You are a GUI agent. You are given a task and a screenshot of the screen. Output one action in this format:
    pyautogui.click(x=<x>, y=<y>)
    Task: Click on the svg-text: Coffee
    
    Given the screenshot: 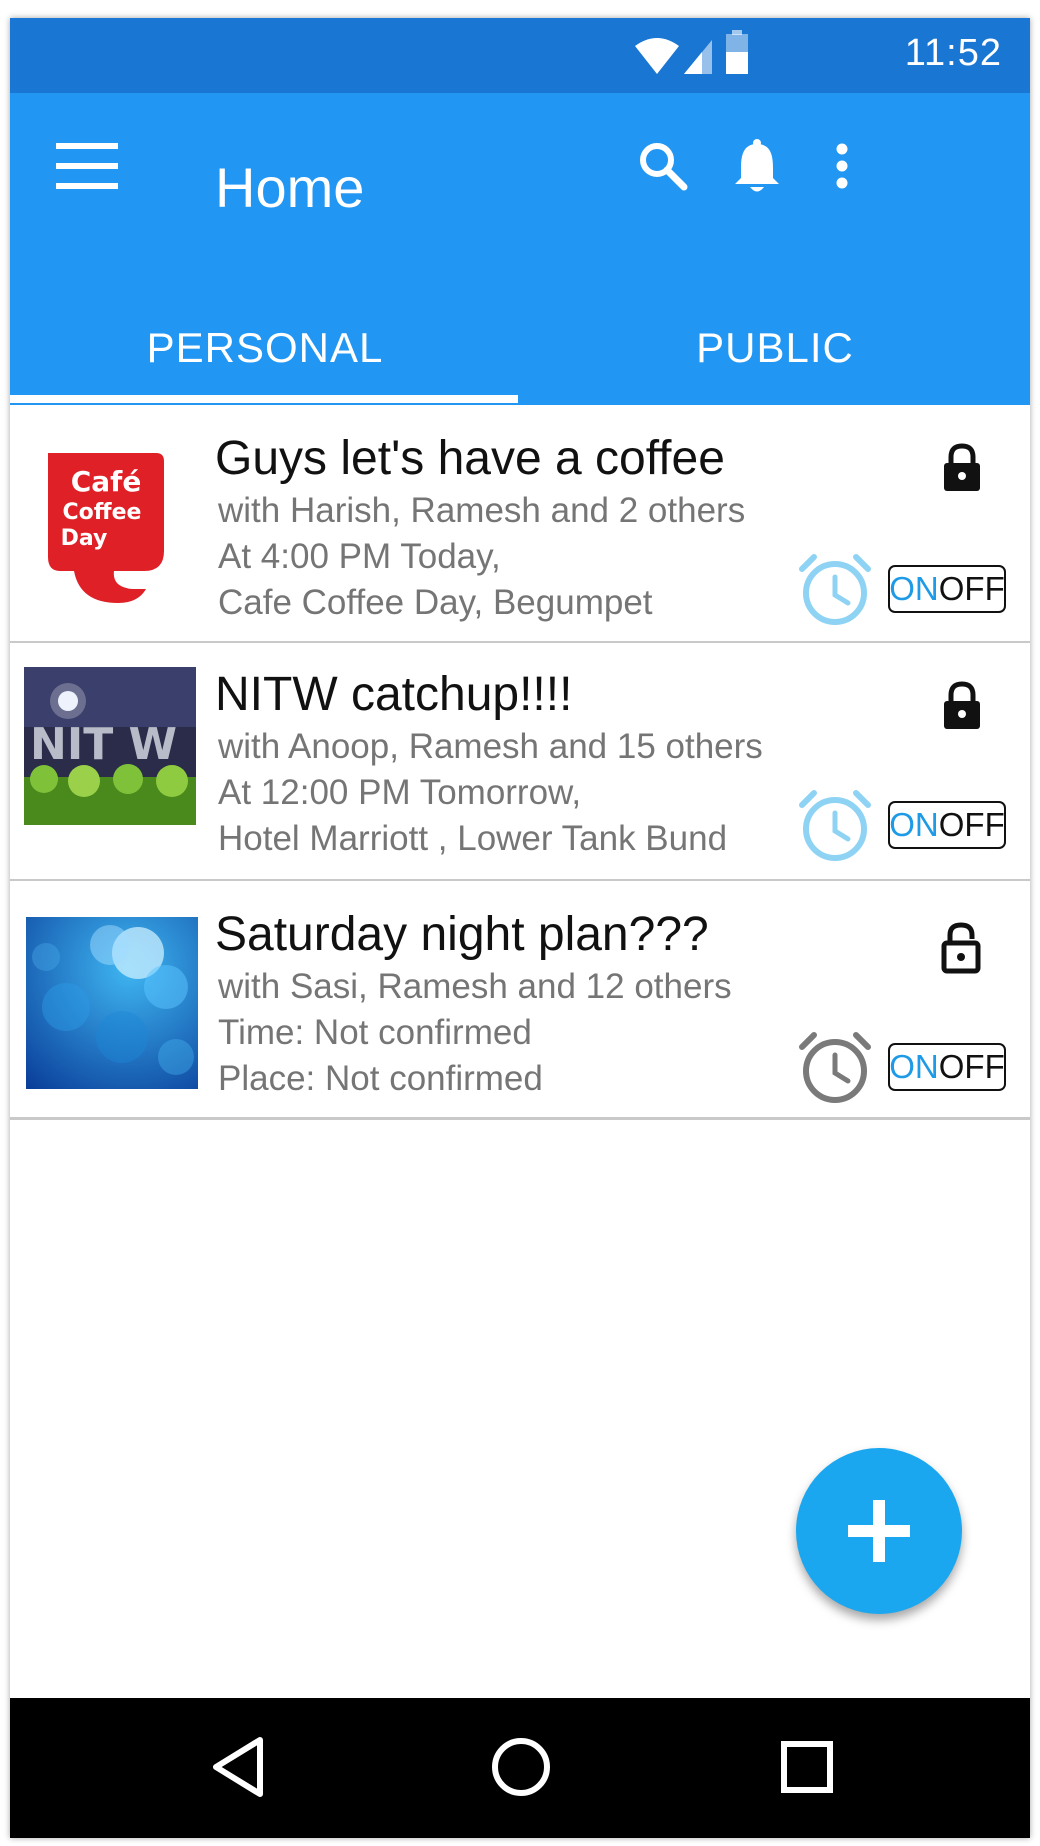 What is the action you would take?
    pyautogui.click(x=102, y=512)
    